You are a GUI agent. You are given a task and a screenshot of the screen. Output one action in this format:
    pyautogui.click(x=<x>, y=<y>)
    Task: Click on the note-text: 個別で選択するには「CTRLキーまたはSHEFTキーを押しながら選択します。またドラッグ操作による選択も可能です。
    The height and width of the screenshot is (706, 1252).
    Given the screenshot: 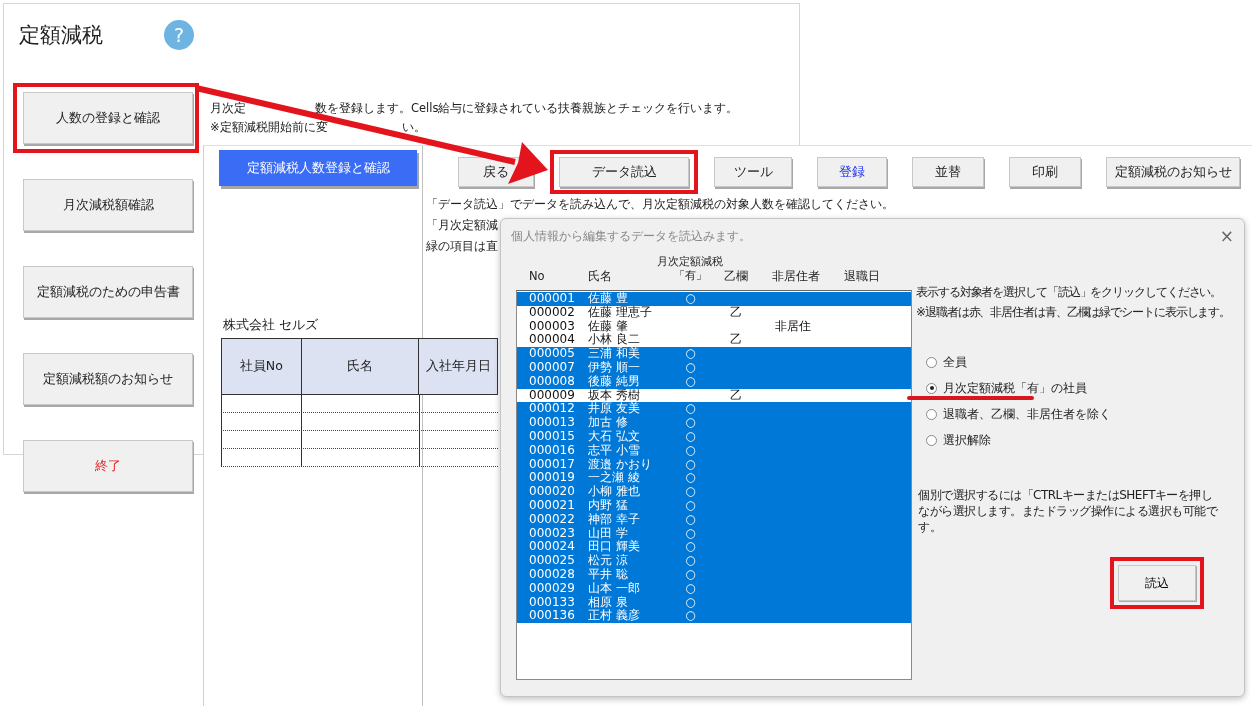 What is the action you would take?
    pyautogui.click(x=1067, y=511)
    